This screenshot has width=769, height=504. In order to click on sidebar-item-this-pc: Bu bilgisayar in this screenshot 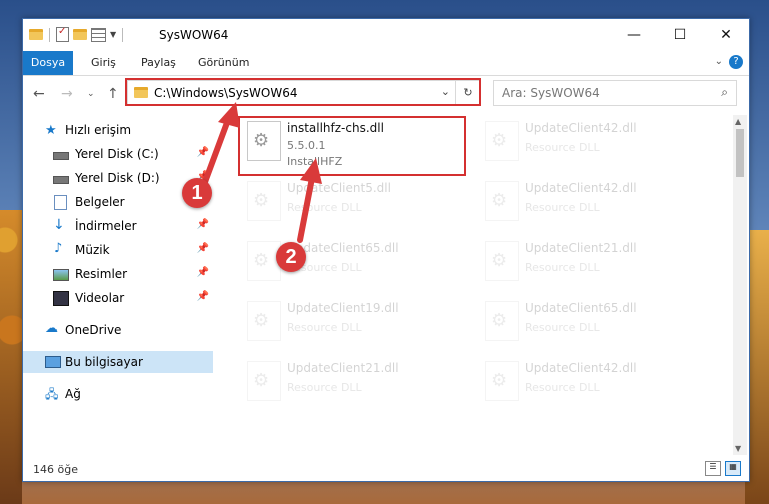, I will do `click(118, 362)`.